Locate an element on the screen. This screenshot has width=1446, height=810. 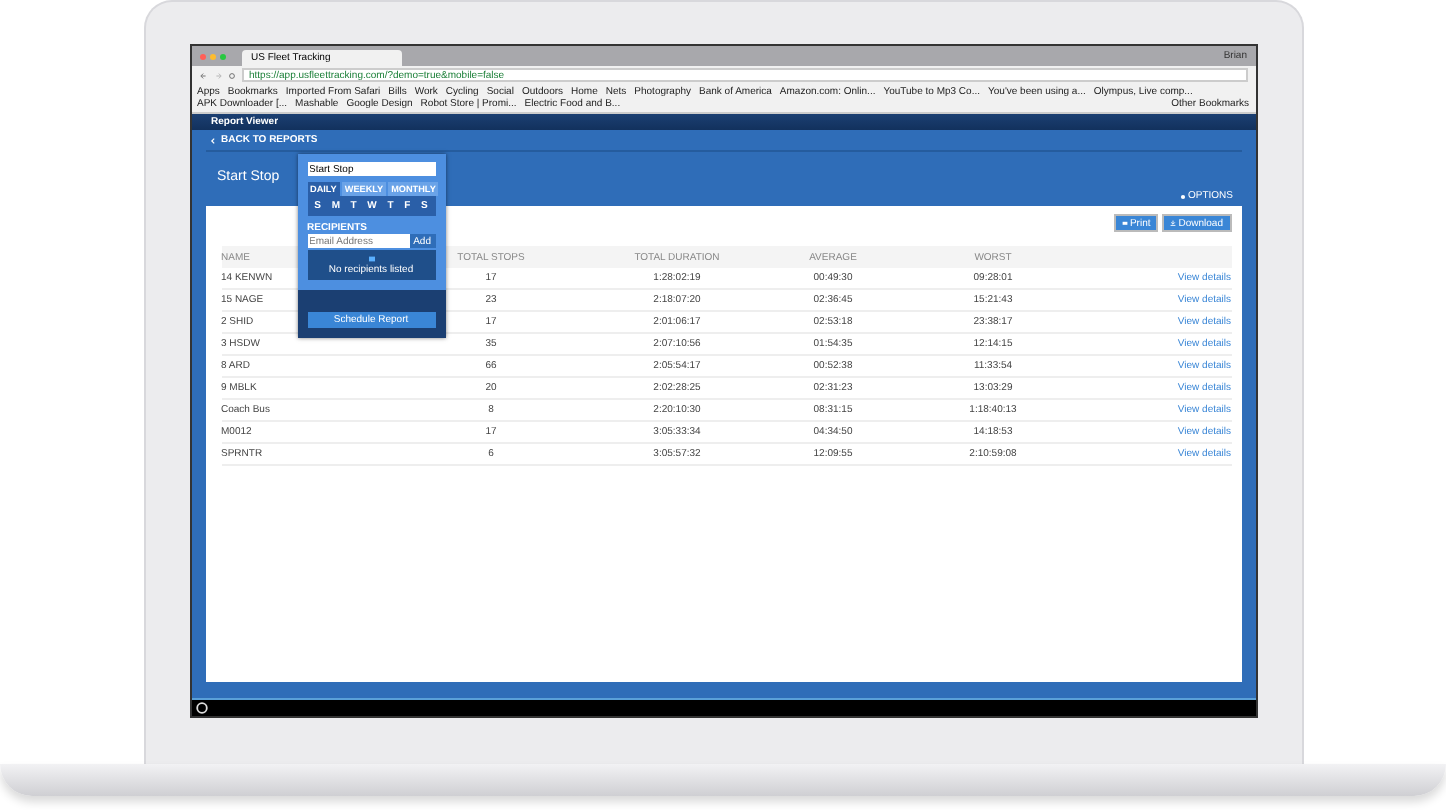
download-icon is located at coordinates (1173, 223).